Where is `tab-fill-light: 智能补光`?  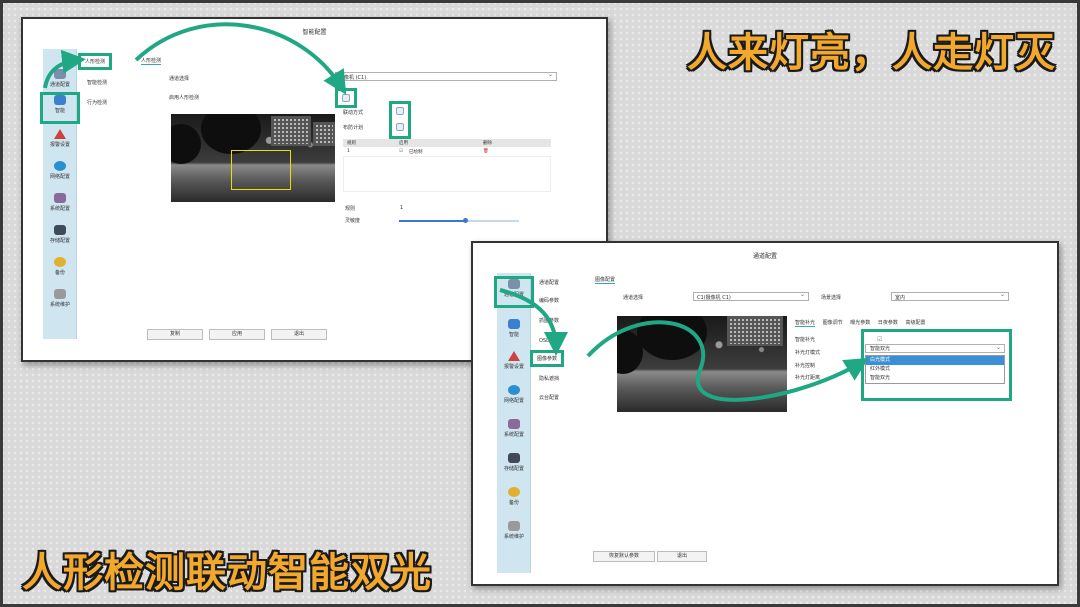 tab-fill-light: 智能补光 is located at coordinates (805, 323).